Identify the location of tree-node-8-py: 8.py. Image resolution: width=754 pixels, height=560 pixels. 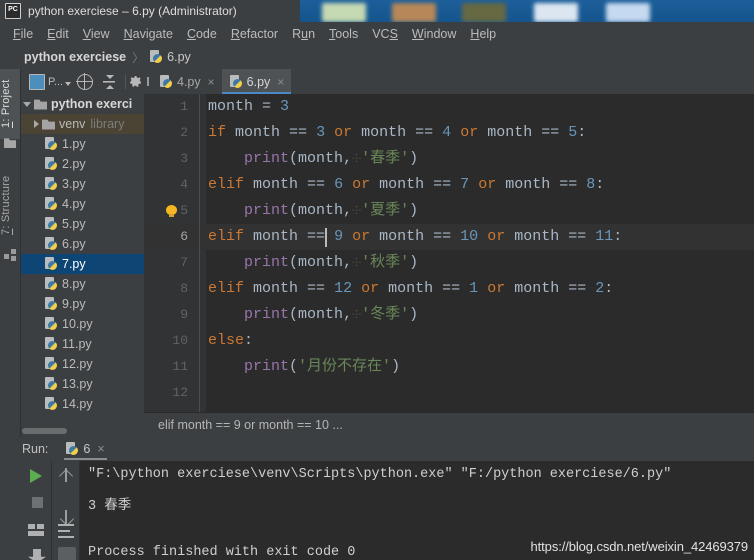
(82, 284).